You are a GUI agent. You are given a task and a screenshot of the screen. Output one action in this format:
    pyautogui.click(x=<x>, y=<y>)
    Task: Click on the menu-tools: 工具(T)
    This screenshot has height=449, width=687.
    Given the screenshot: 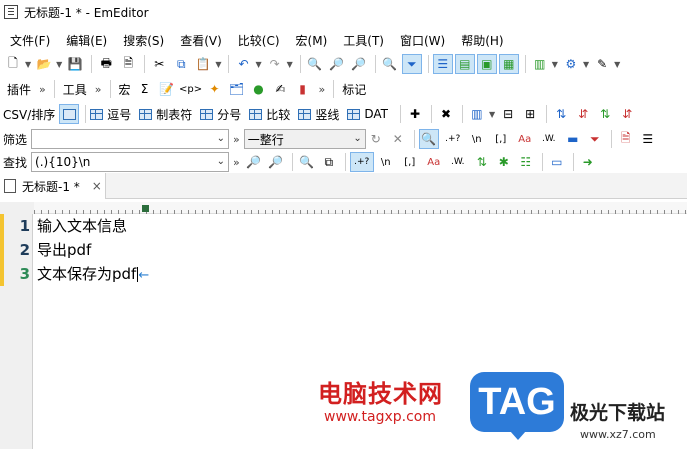 What is the action you would take?
    pyautogui.click(x=363, y=40)
    